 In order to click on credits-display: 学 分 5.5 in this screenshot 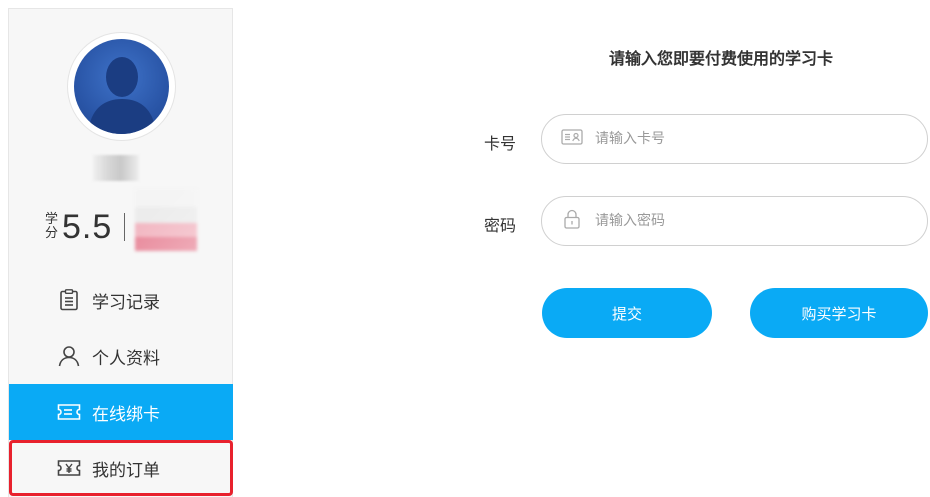, I will do `click(85, 227)`.